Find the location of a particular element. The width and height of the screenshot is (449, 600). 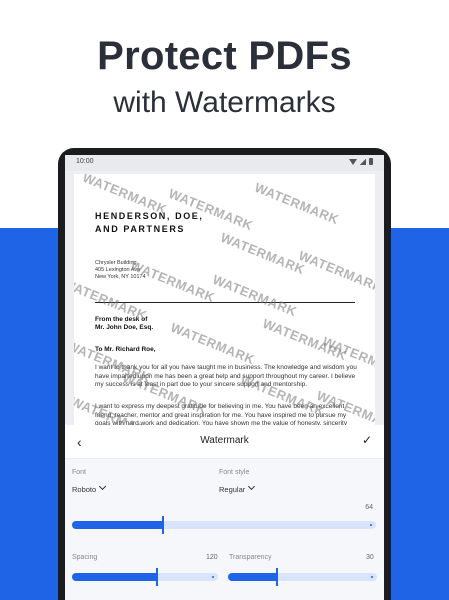

company-line-2: AND PARTNERS is located at coordinates (140, 229).